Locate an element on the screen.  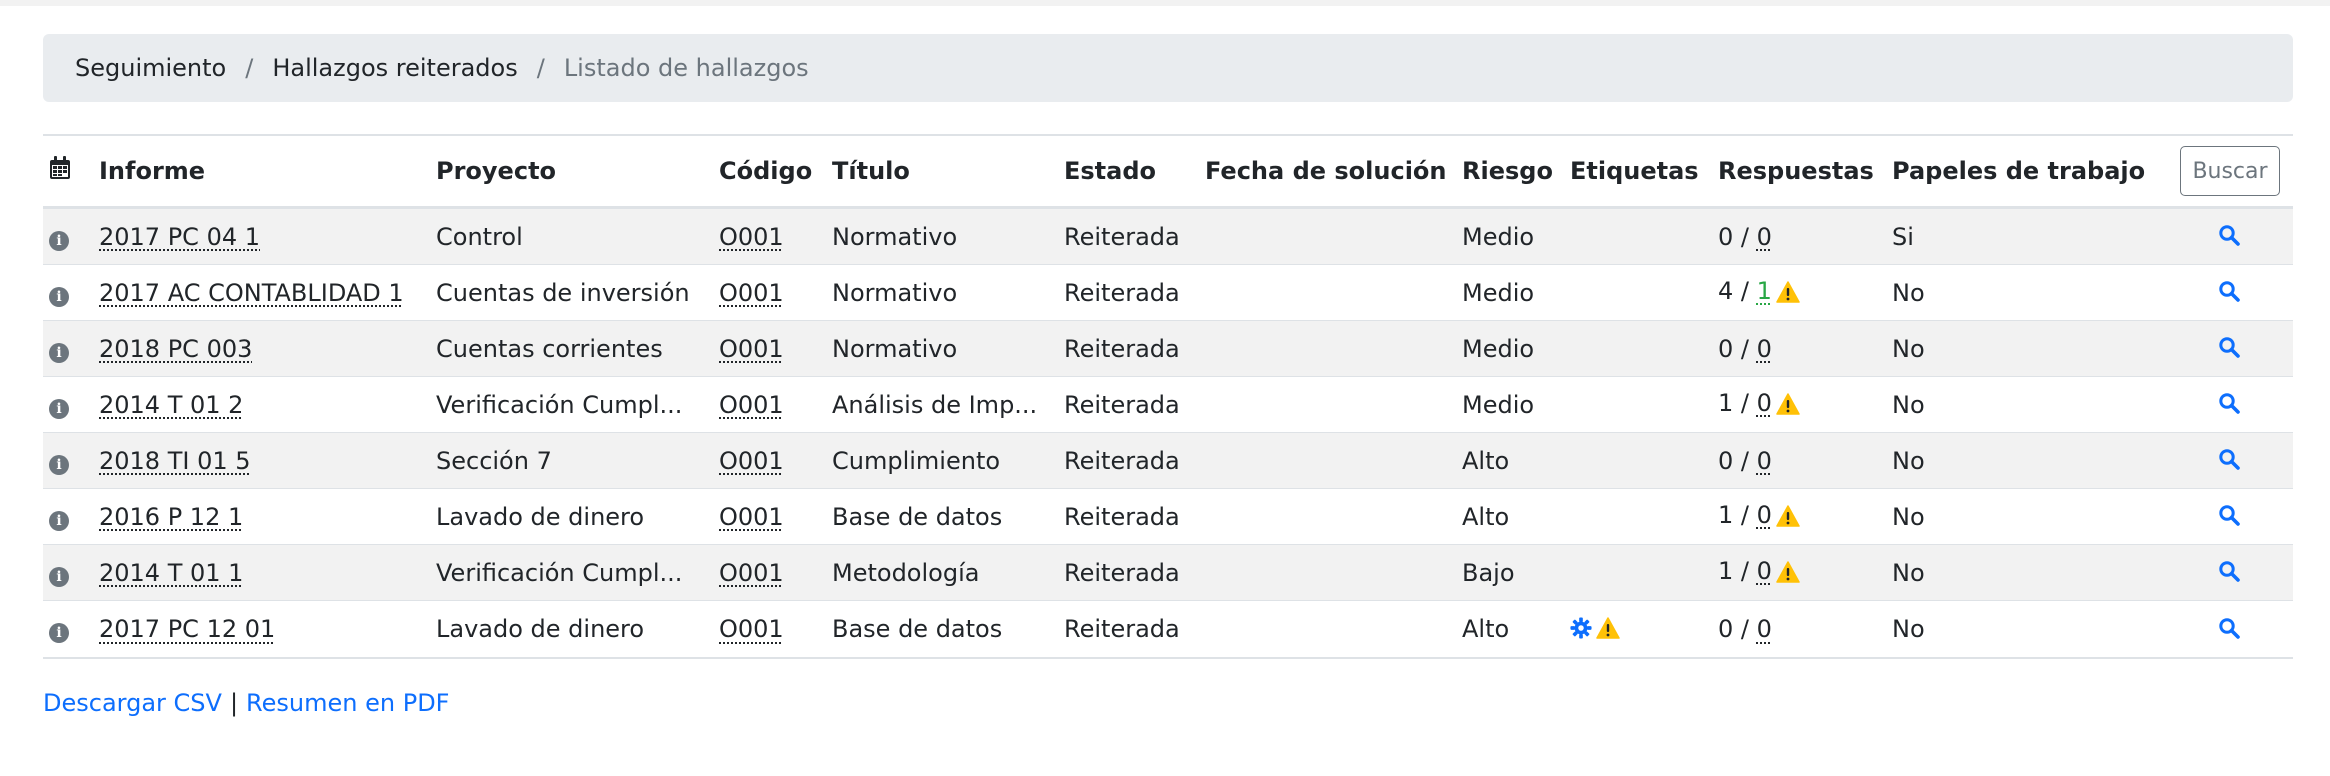
header-proyecto: Proyecto is located at coordinates (571, 172).